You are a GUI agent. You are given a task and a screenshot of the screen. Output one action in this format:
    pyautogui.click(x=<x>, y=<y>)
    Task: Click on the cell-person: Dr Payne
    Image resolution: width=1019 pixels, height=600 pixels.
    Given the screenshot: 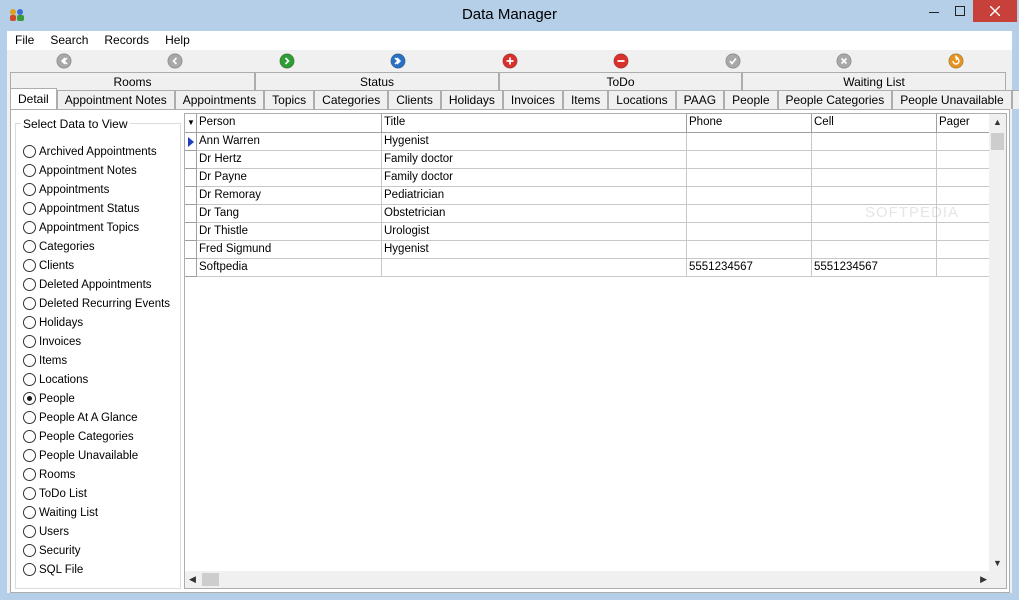 What is the action you would take?
    pyautogui.click(x=289, y=178)
    